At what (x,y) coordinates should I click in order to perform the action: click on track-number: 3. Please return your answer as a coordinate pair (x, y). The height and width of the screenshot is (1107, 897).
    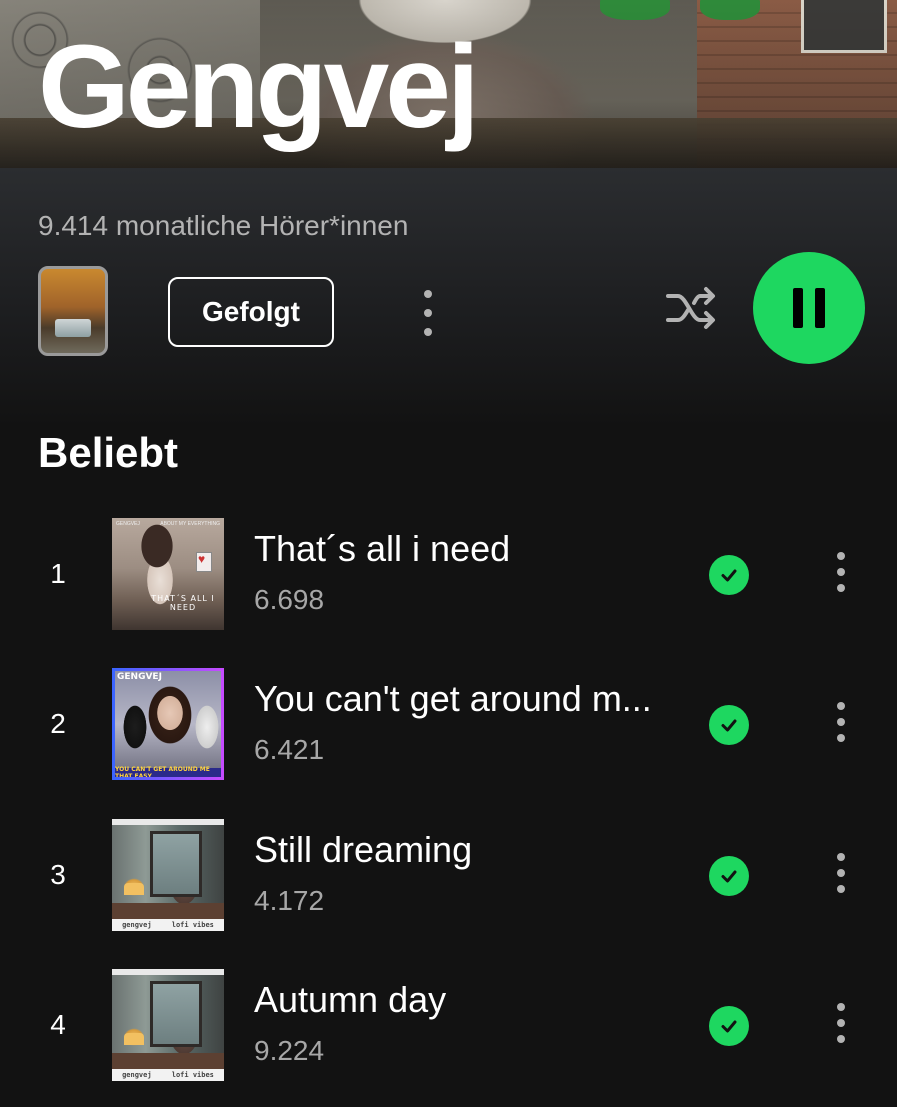
    Looking at the image, I should click on (58, 874).